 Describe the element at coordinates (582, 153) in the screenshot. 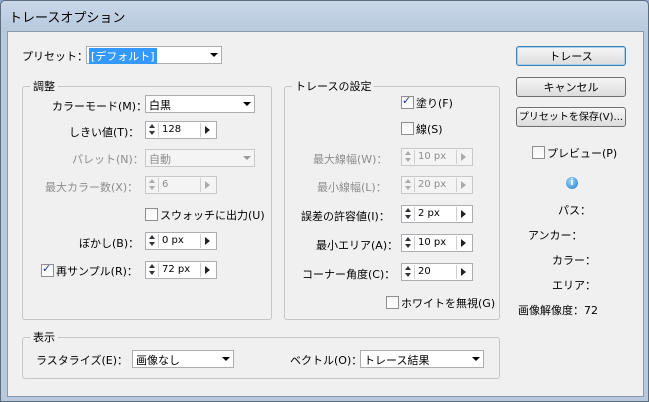

I see `preview-label: プレビュー(P)` at that location.